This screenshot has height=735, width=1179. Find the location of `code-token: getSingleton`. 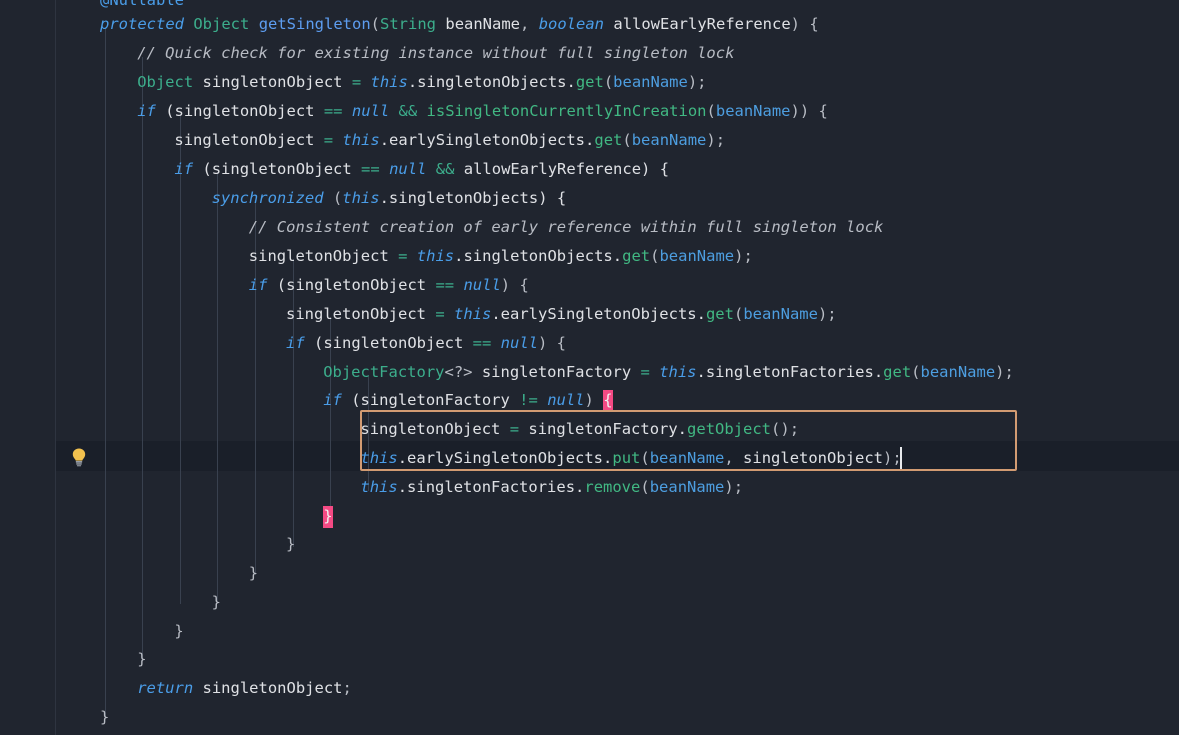

code-token: getSingleton is located at coordinates (314, 24).